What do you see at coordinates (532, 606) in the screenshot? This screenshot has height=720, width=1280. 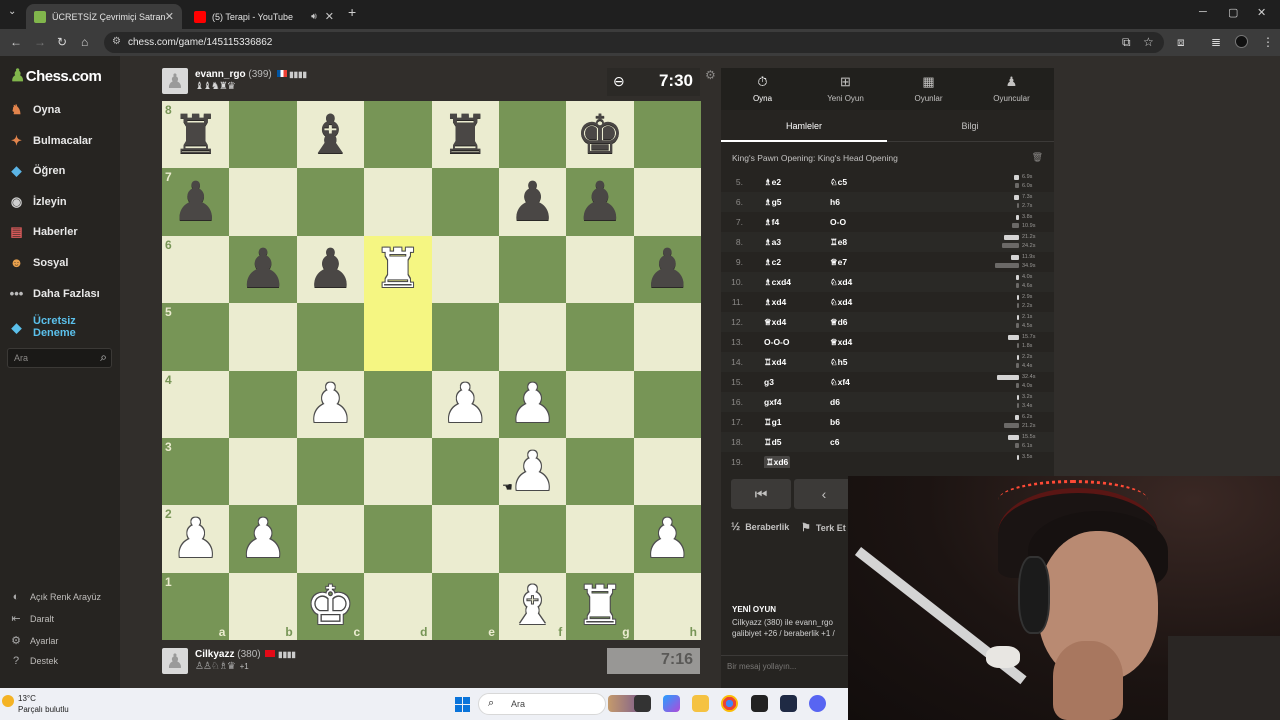 I see `white-piece-f1: ♝` at bounding box center [532, 606].